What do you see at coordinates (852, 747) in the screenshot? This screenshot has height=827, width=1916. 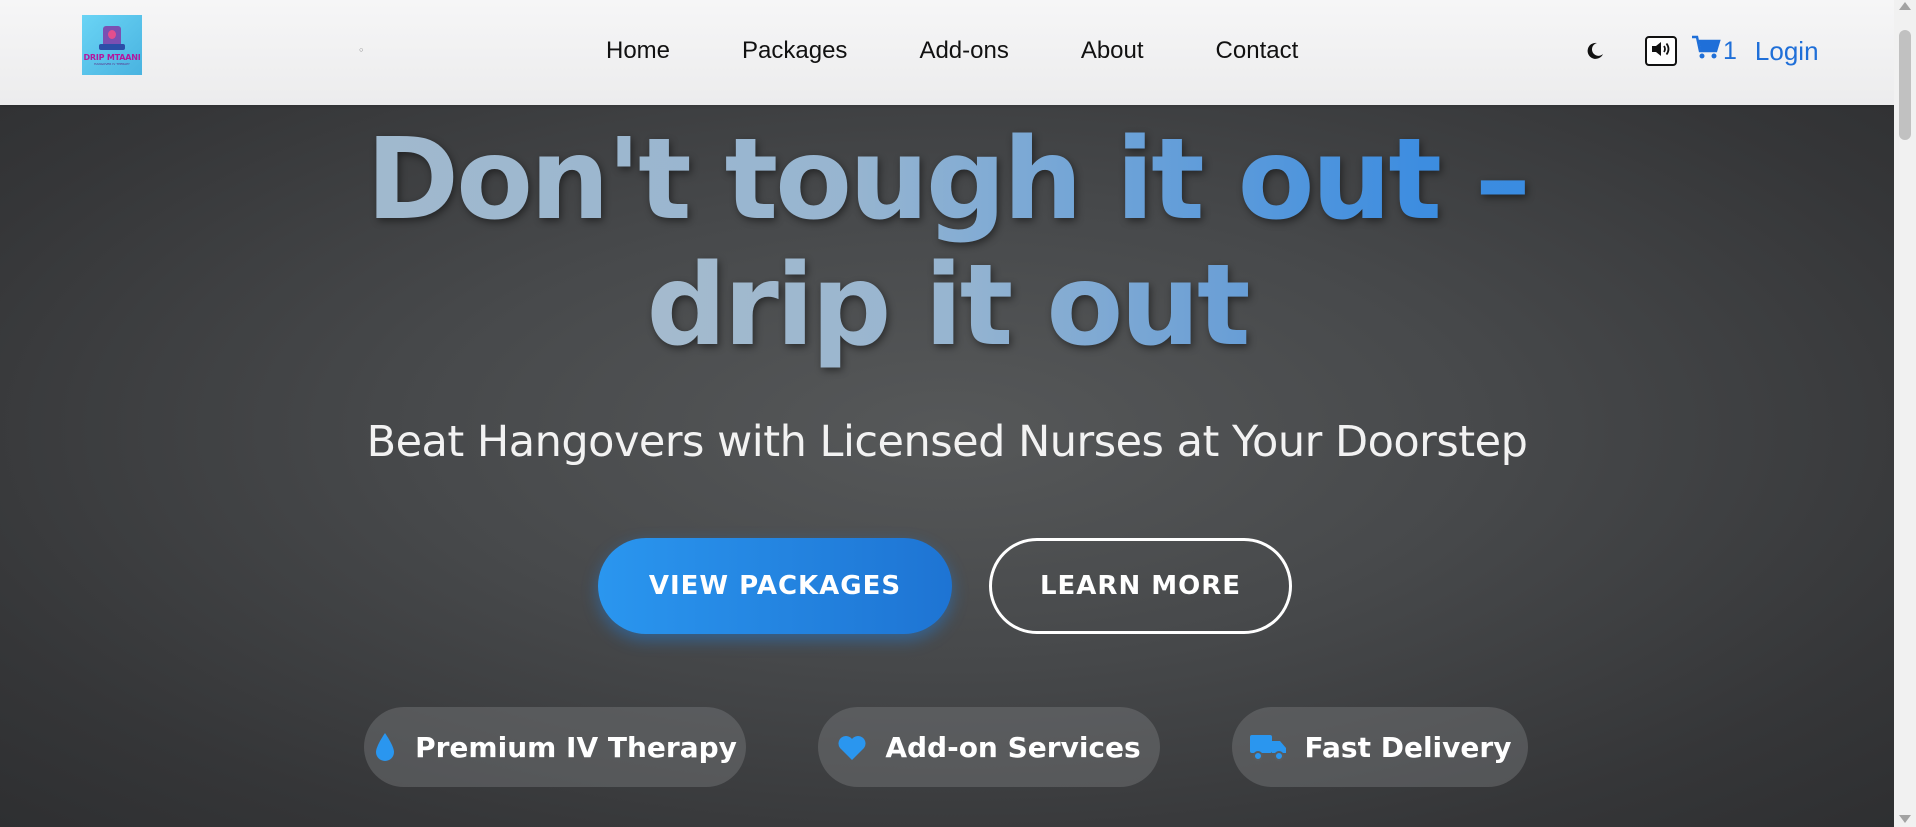 I see `heart-icon` at bounding box center [852, 747].